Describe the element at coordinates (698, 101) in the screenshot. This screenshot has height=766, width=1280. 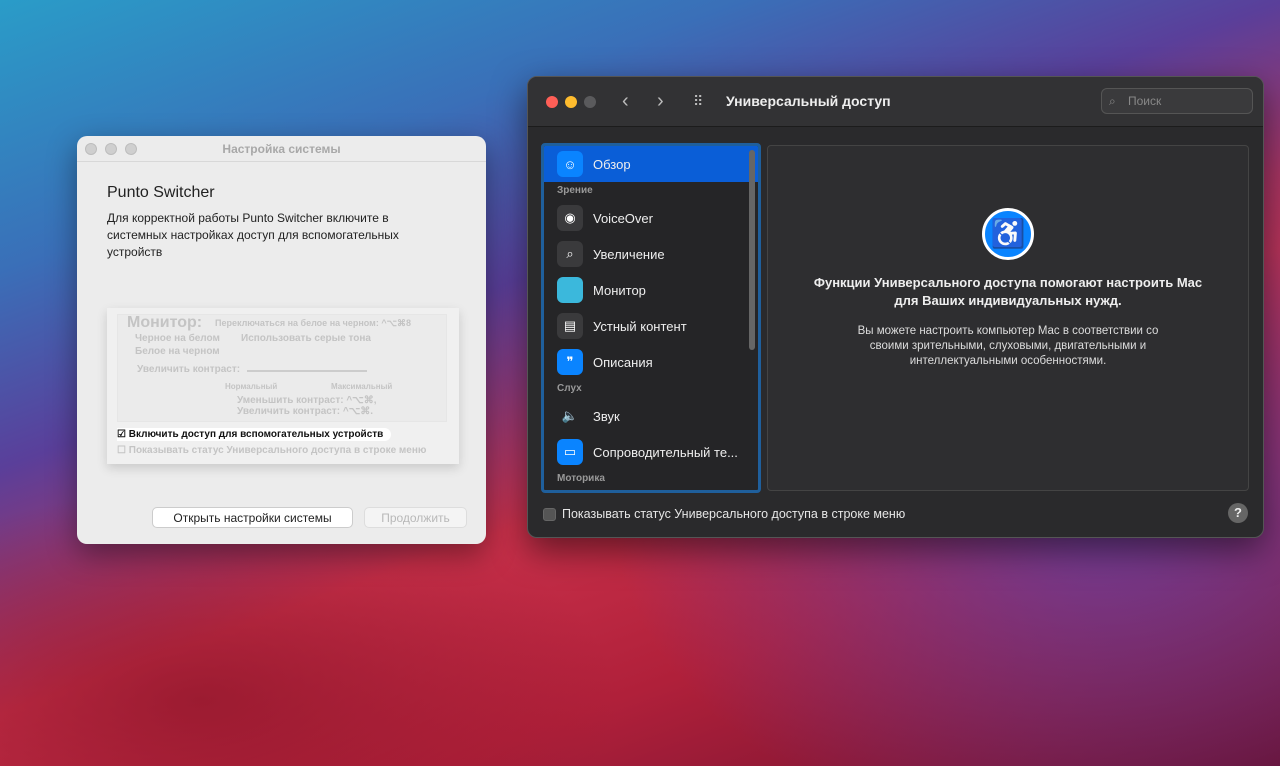
I see `grid-icon: ⠿` at that location.